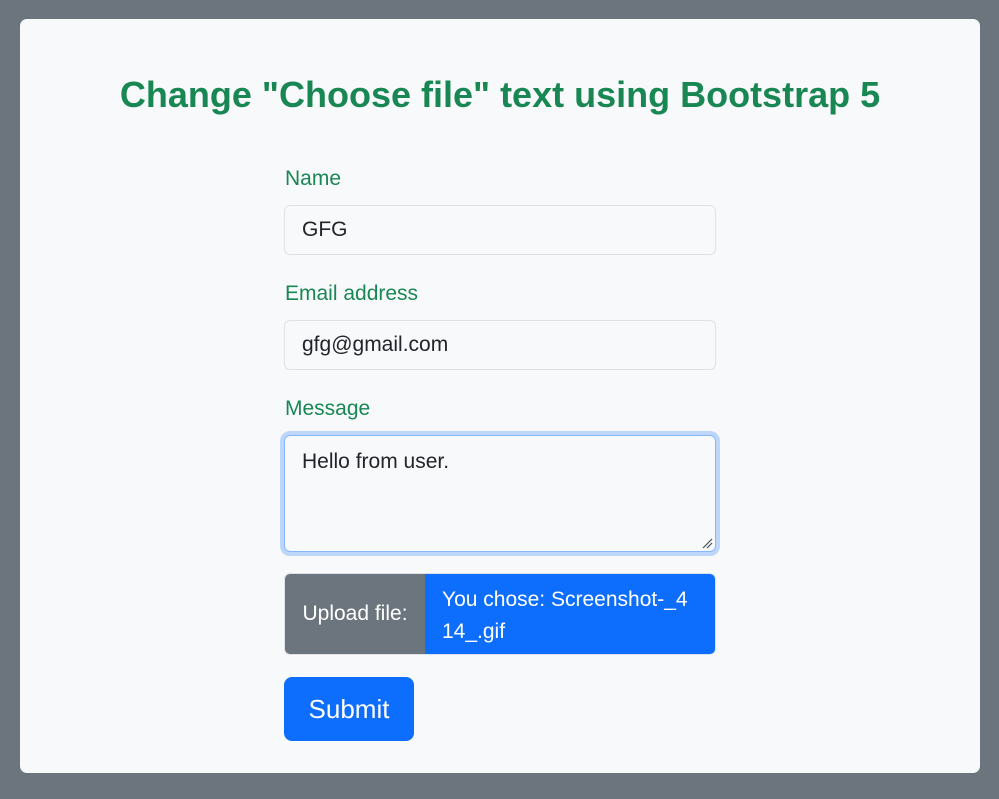 Image resolution: width=999 pixels, height=799 pixels. What do you see at coordinates (570, 614) in the screenshot?
I see `file-chosen-text: You chose: Screenshot-_414_.gif` at bounding box center [570, 614].